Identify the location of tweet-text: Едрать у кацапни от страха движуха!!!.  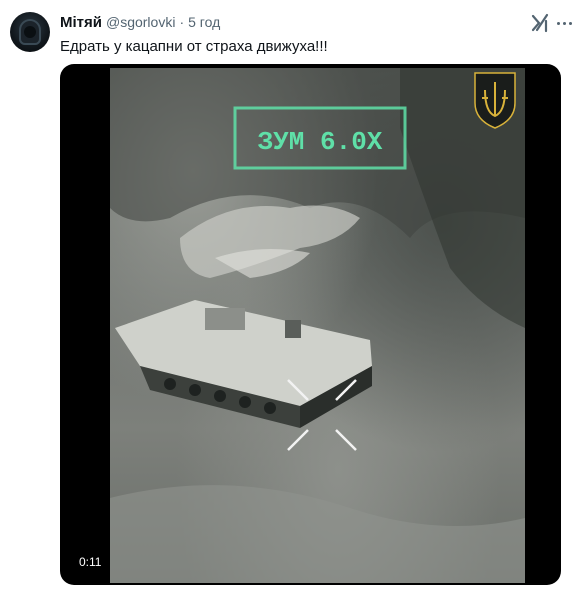
(194, 46).